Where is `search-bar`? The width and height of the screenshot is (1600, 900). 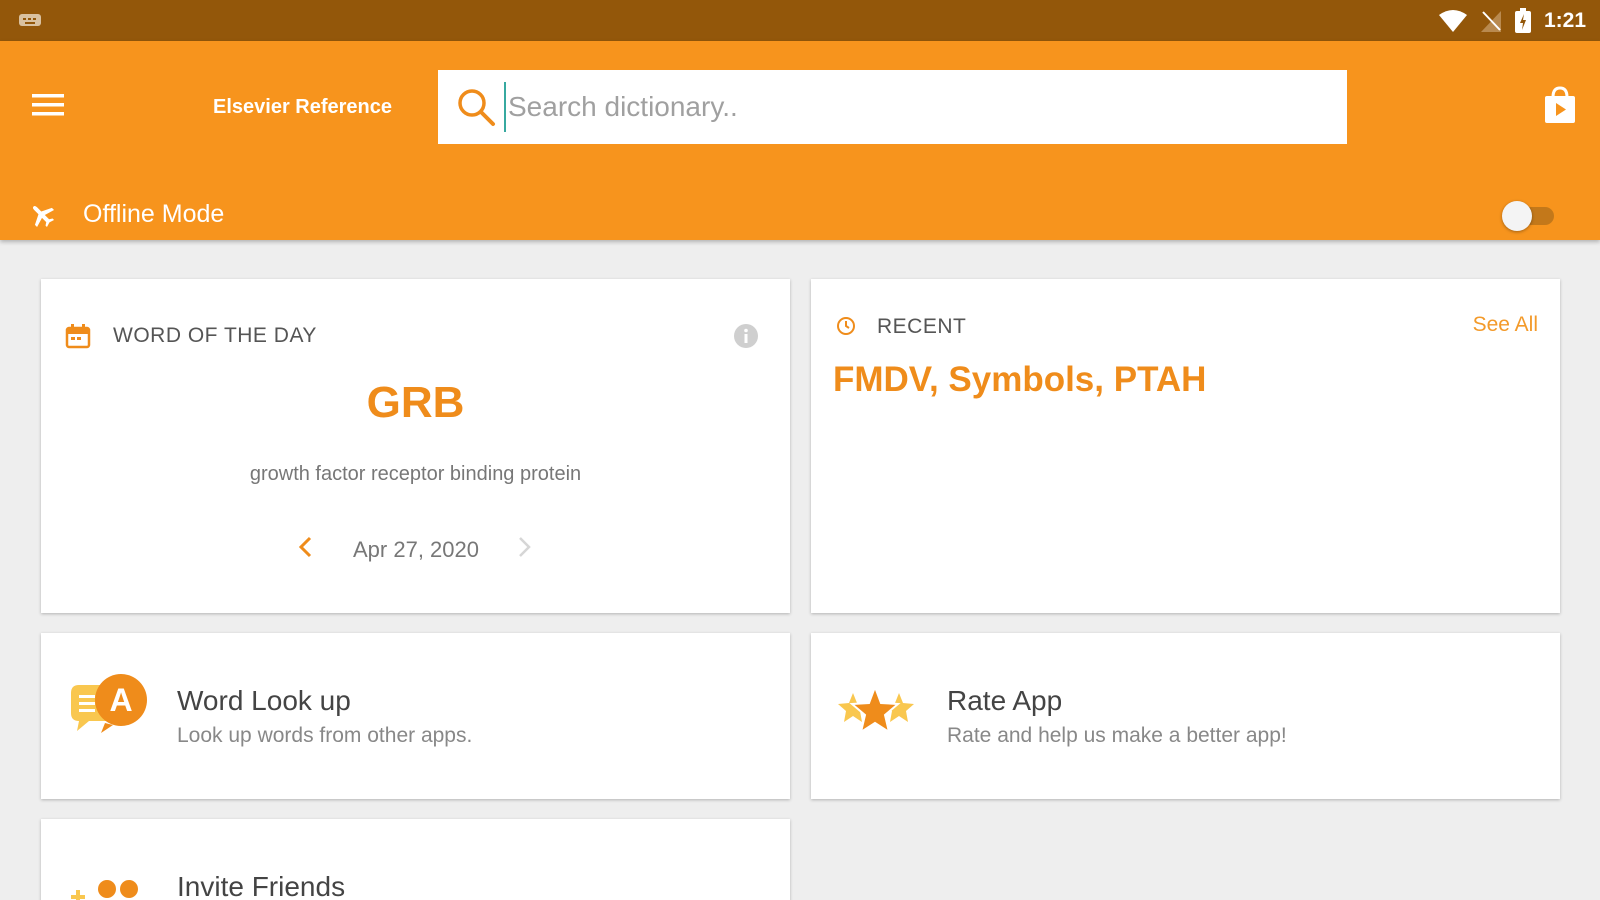
search-bar is located at coordinates (892, 107).